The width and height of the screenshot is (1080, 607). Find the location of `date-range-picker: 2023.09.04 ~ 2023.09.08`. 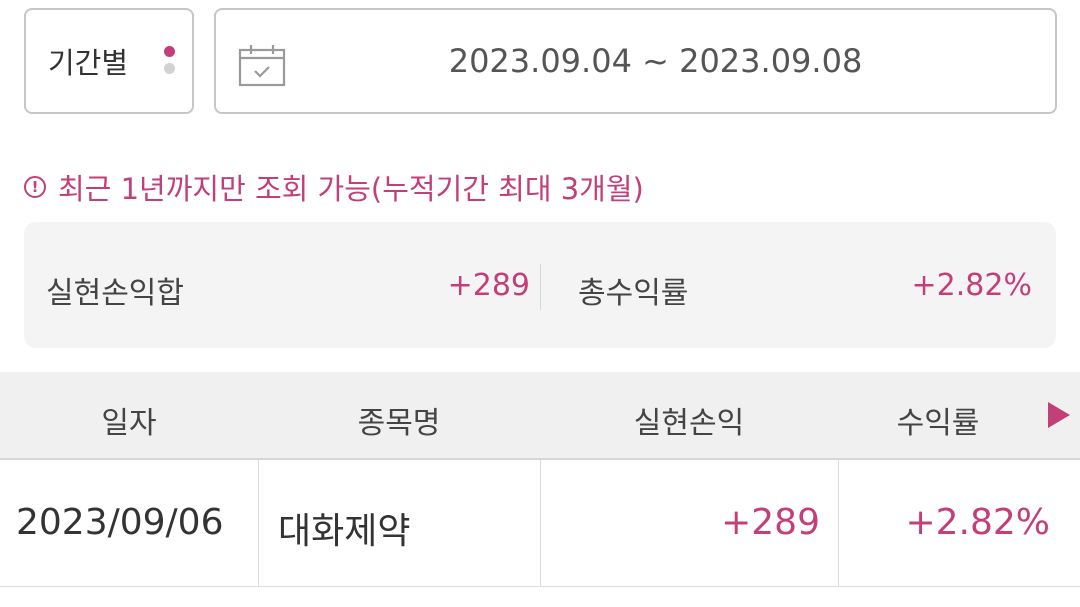

date-range-picker: 2023.09.04 ~ 2023.09.08 is located at coordinates (635, 61).